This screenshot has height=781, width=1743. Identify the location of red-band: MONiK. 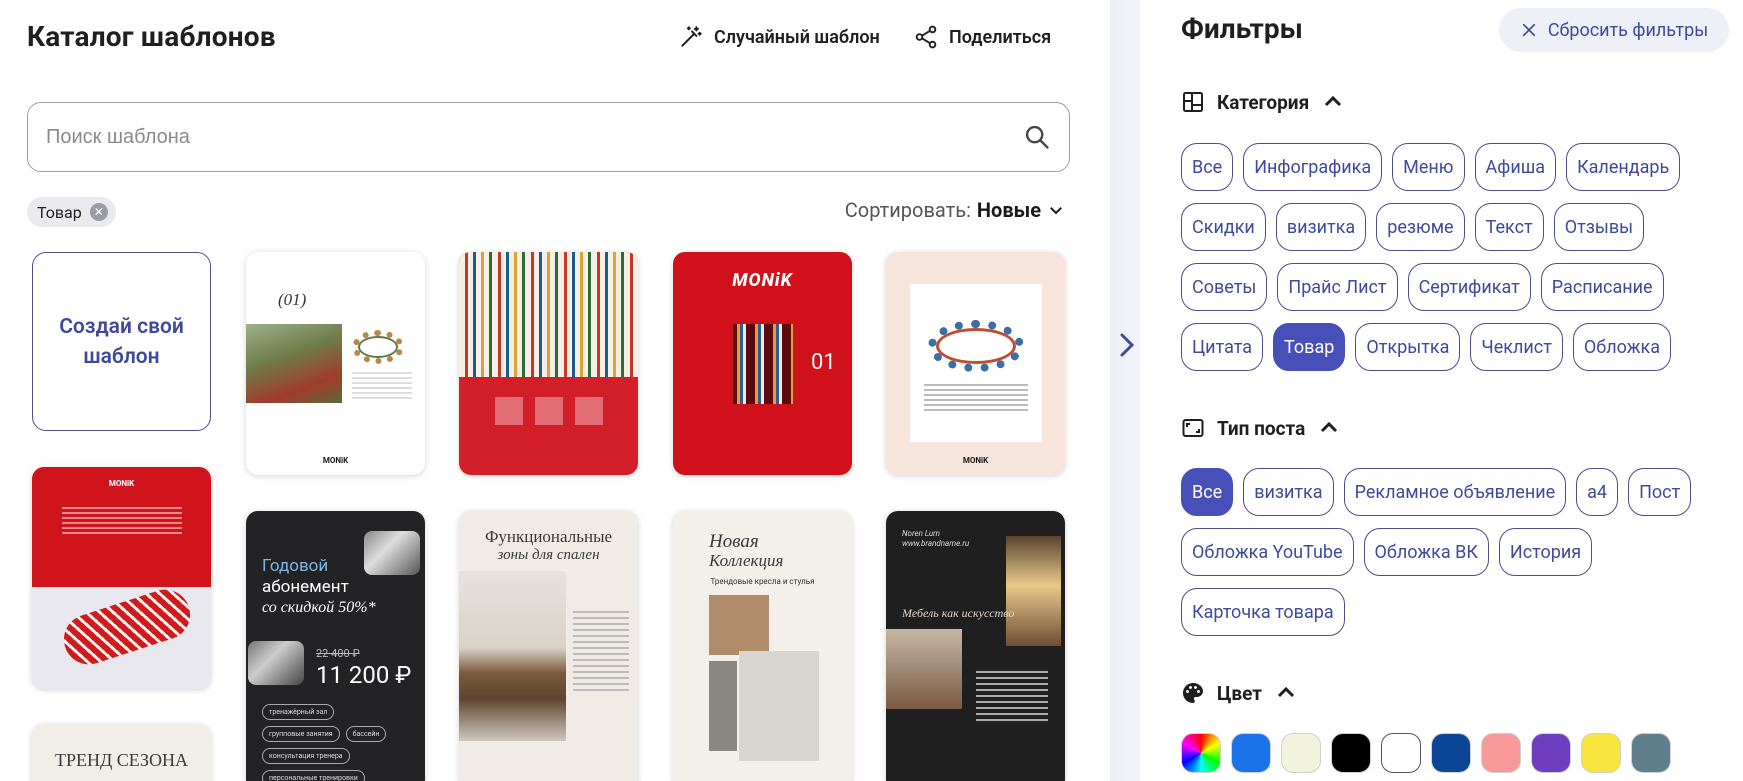
(121, 527).